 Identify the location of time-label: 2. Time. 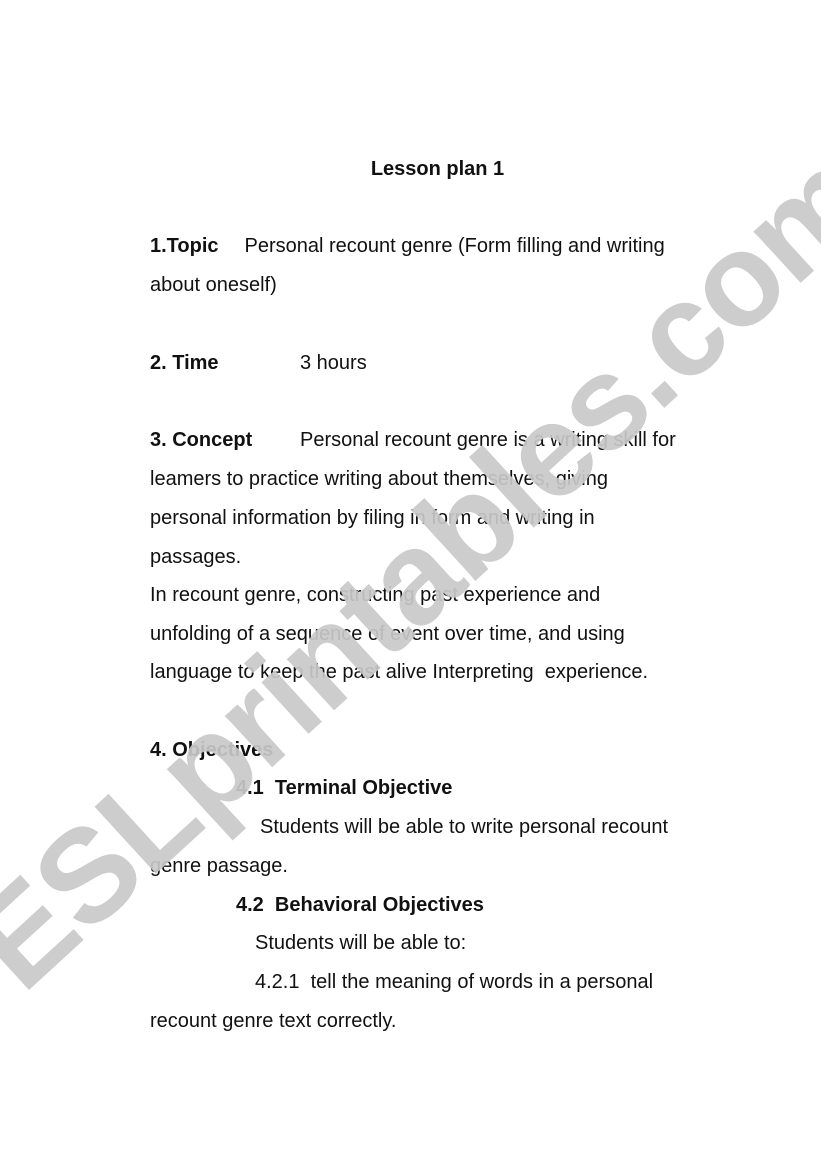
(184, 363).